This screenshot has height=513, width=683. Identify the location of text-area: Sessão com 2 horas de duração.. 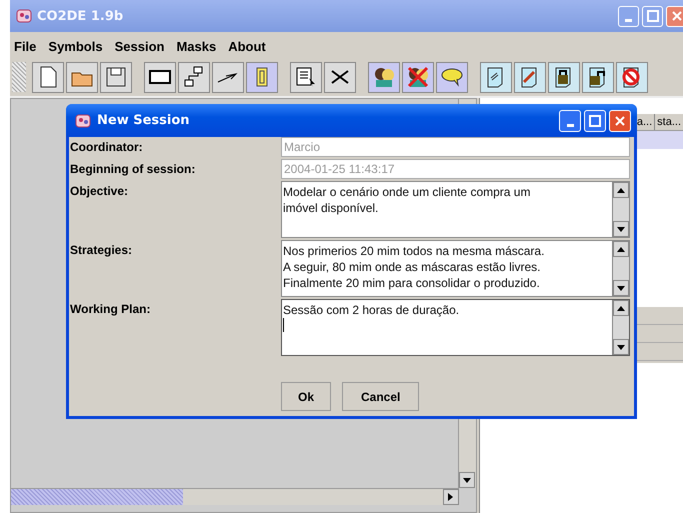
(455, 327).